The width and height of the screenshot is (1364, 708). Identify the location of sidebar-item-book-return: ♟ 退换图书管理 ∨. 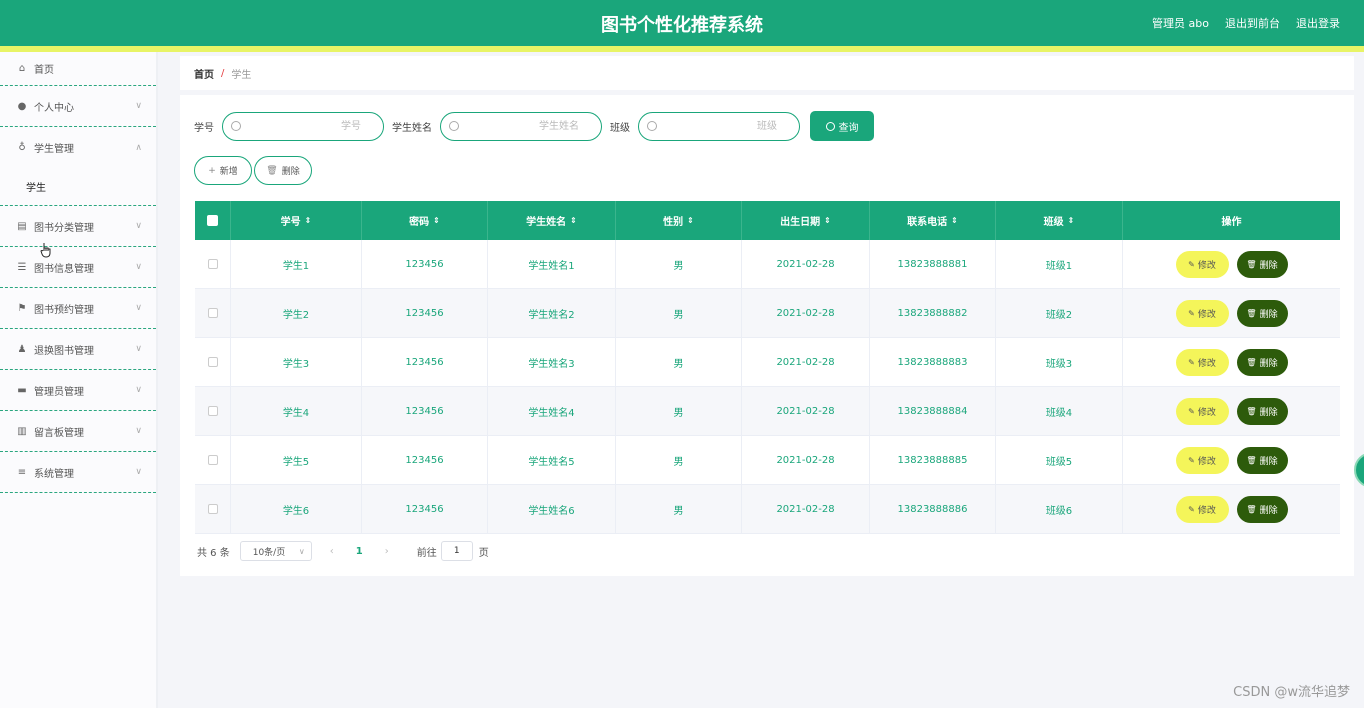
(78, 349).